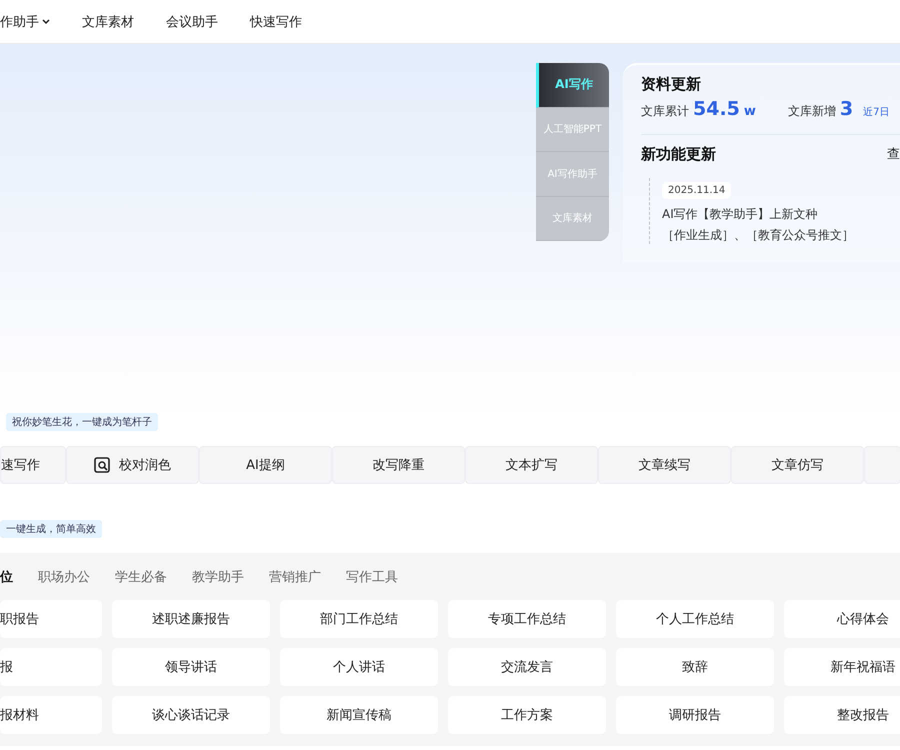  I want to click on tool-tile: 文章仿写, so click(797, 465).